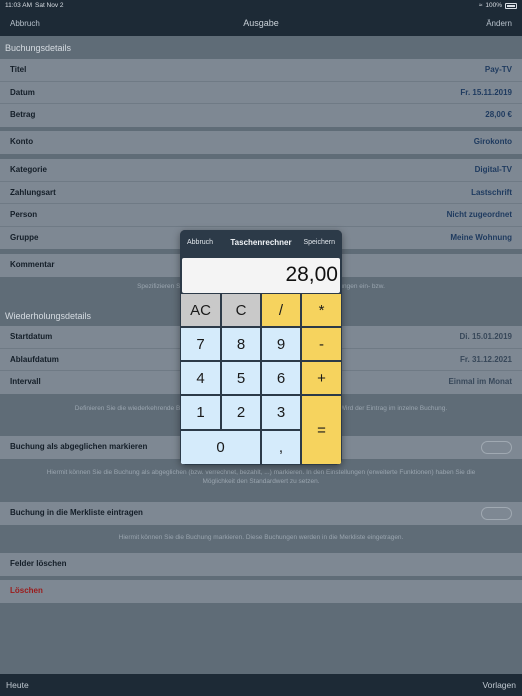  What do you see at coordinates (498, 114) in the screenshot?
I see `row-value: 28,00 €` at bounding box center [498, 114].